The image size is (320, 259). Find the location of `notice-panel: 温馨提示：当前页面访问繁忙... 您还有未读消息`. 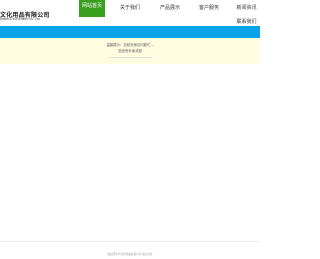

notice-panel: 温馨提示：当前页面访问繁忙... 您还有未读消息 is located at coordinates (130, 51).